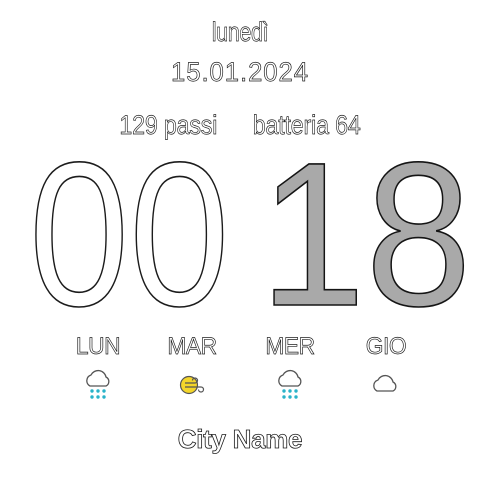 This screenshot has width=480, height=480. What do you see at coordinates (98, 347) in the screenshot?
I see `forecast-day-label: LUN` at bounding box center [98, 347].